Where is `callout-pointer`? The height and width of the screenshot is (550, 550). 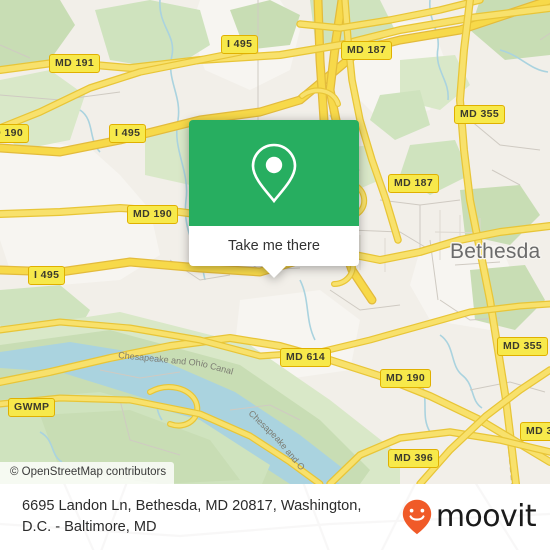 callout-pointer is located at coordinates (274, 272).